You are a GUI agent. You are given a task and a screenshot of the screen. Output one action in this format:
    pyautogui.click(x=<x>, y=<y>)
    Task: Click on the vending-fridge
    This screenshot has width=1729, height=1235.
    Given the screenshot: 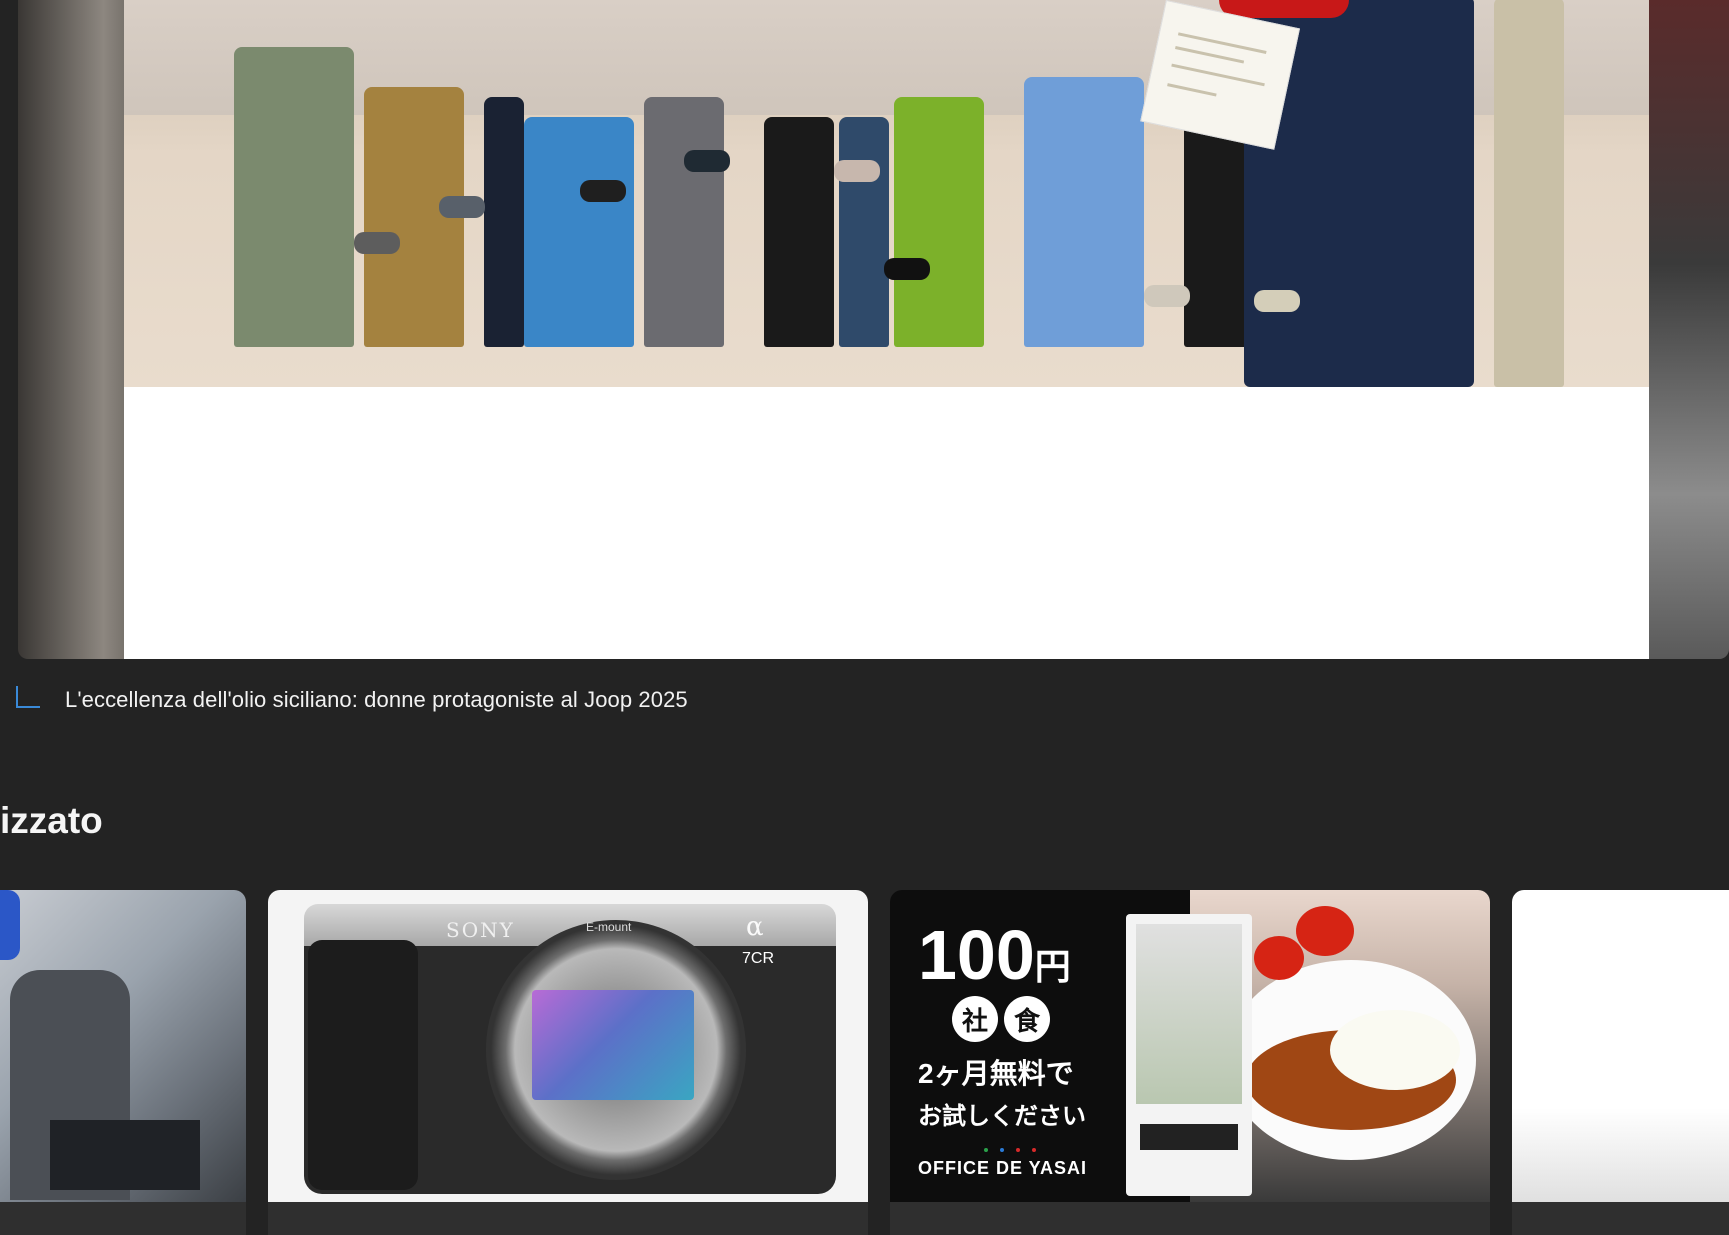 What is the action you would take?
    pyautogui.click(x=1189, y=1055)
    